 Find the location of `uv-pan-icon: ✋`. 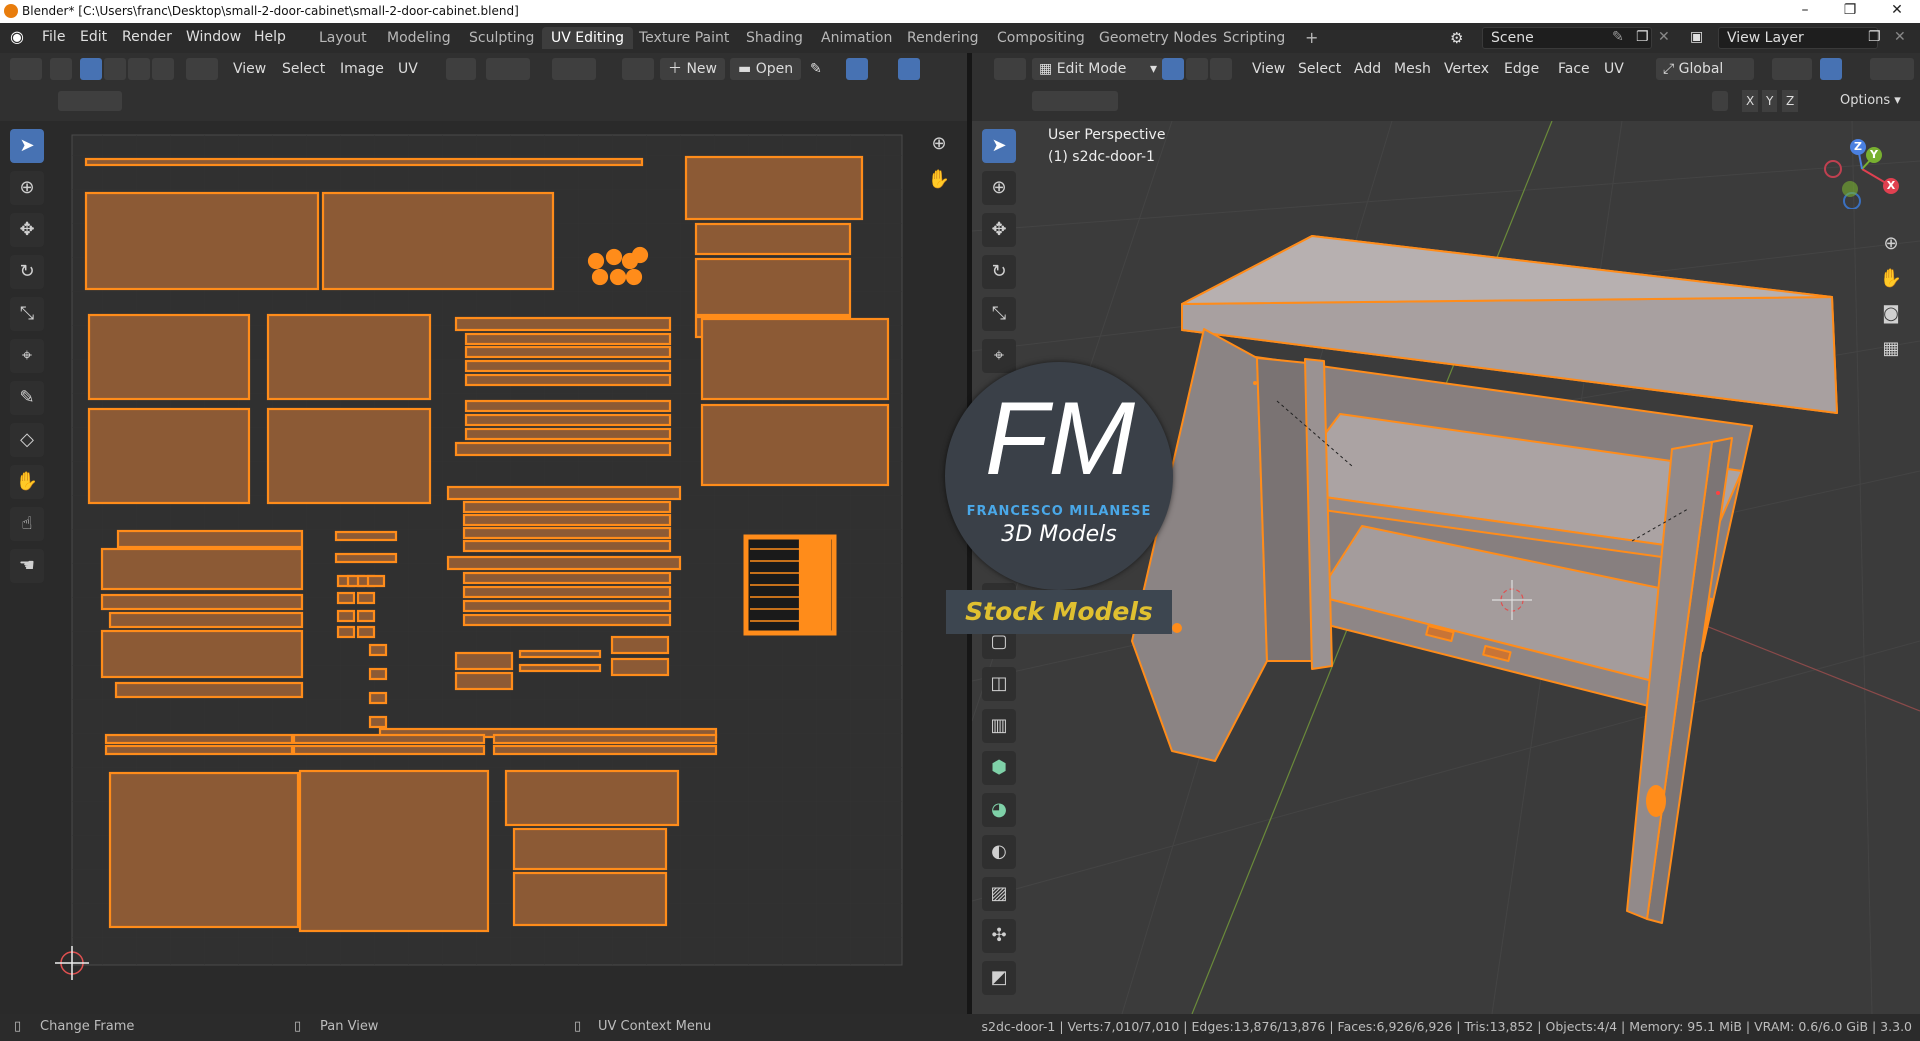

uv-pan-icon: ✋ is located at coordinates (939, 180).